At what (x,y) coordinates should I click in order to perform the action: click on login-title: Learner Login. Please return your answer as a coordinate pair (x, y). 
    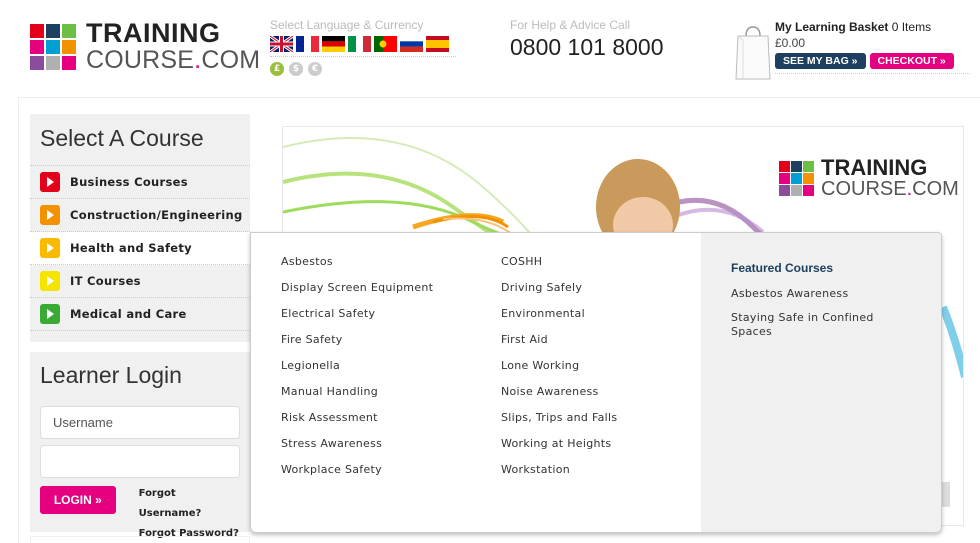
    Looking at the image, I should click on (111, 375).